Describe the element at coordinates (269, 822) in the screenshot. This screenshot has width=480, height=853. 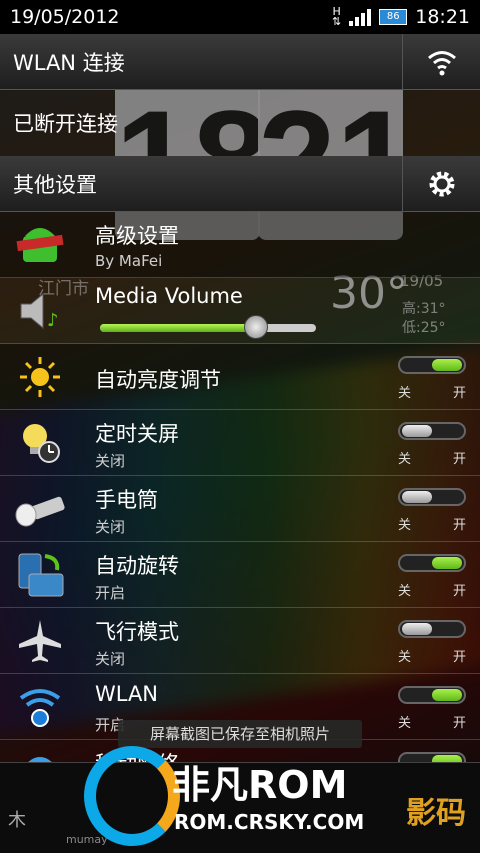
I see `logo-url-text: ROM.CRSKY.COM` at that location.